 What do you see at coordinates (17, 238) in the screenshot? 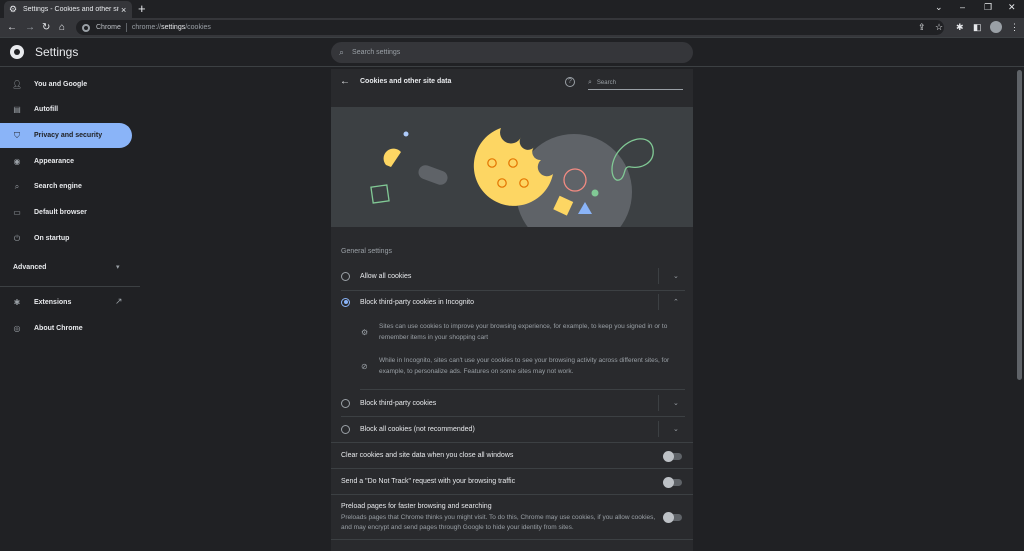
I see `power-icon: ⏻` at bounding box center [17, 238].